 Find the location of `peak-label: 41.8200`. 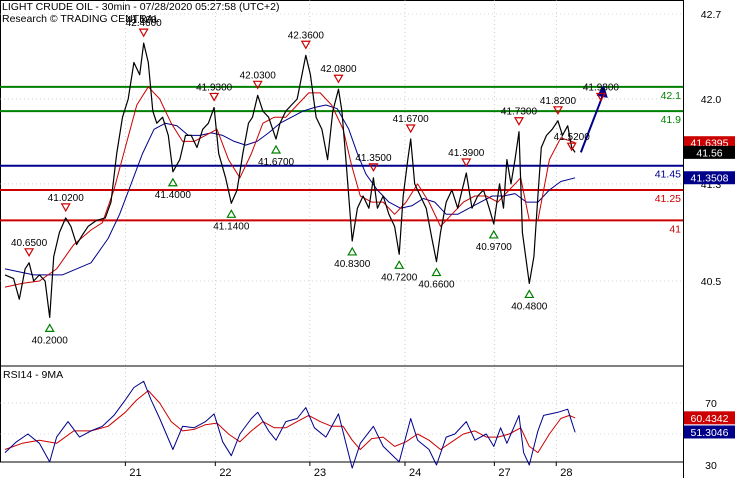

peak-label: 41.8200 is located at coordinates (558, 101).